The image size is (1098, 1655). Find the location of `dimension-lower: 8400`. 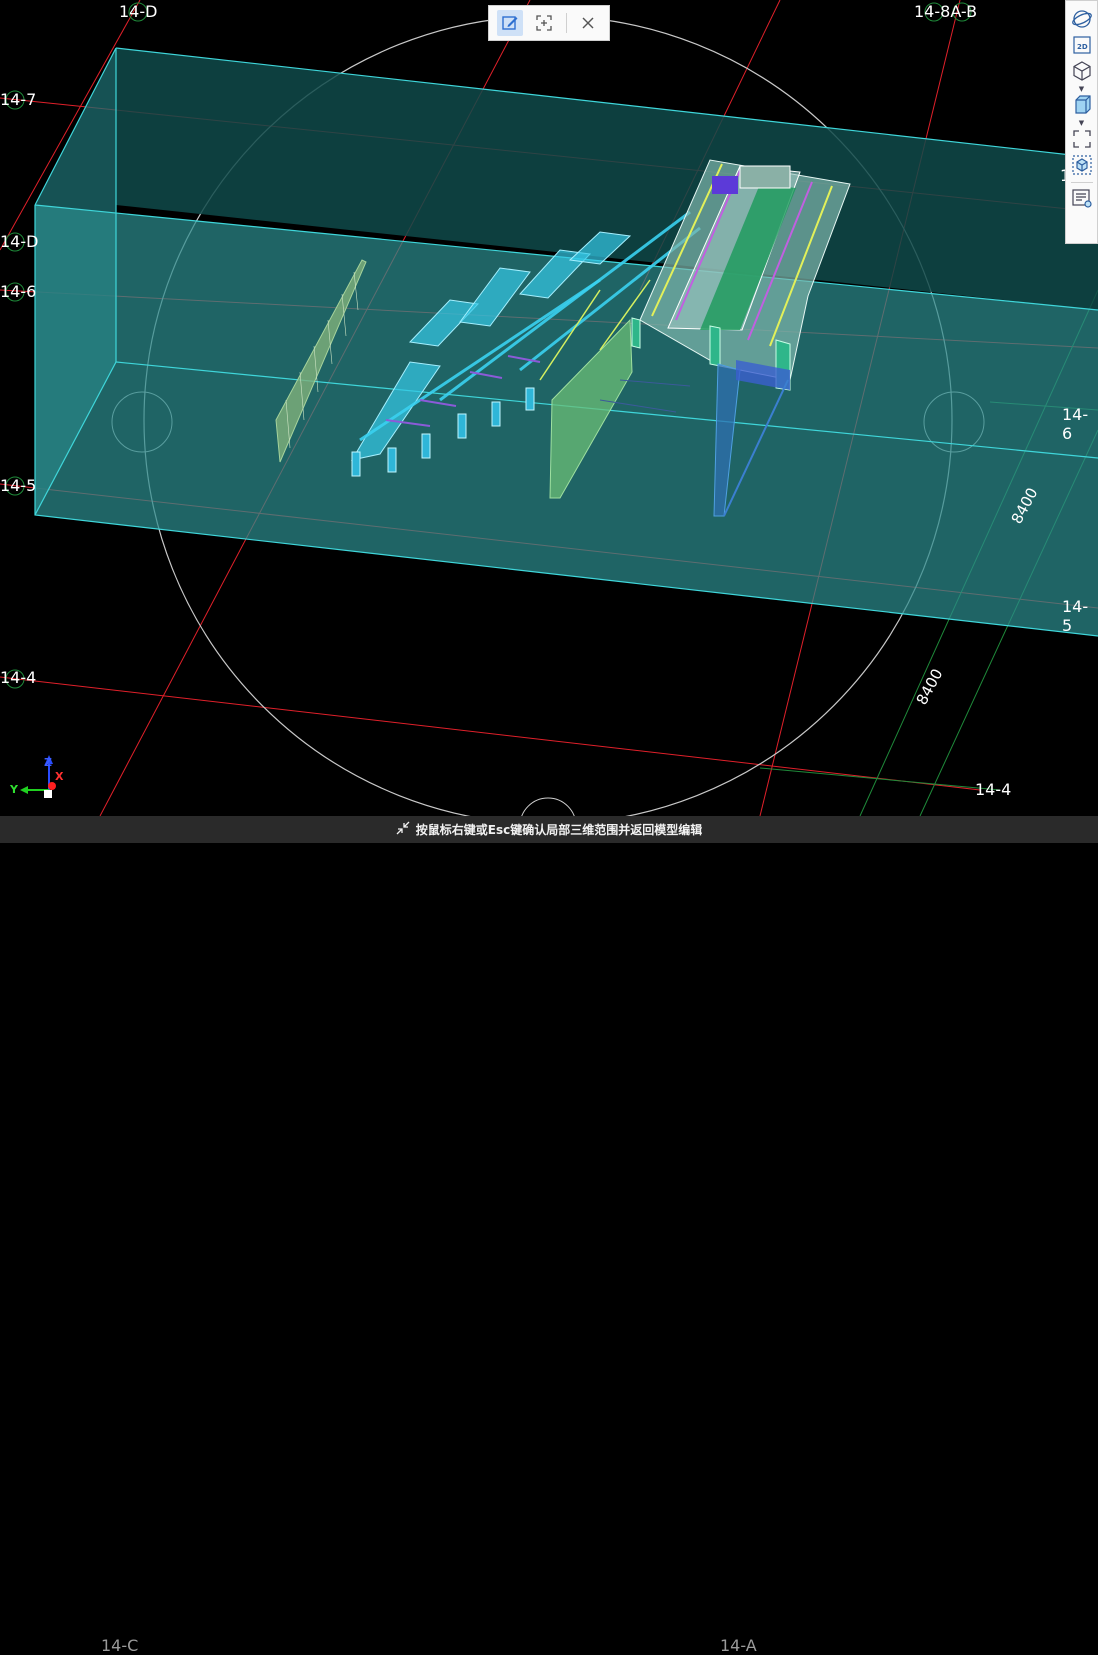

dimension-lower: 8400 is located at coordinates (930, 687).